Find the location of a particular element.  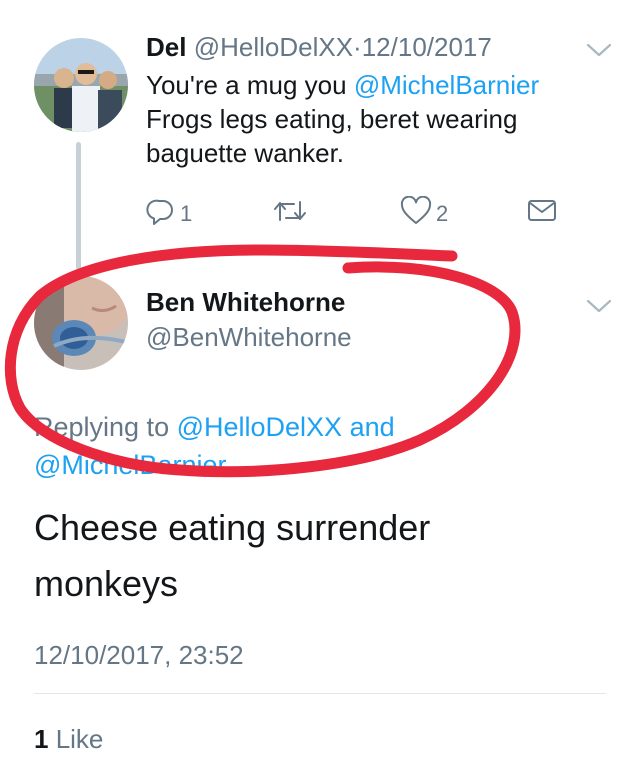

tweet1-date: 12/10/2017 is located at coordinates (427, 47).